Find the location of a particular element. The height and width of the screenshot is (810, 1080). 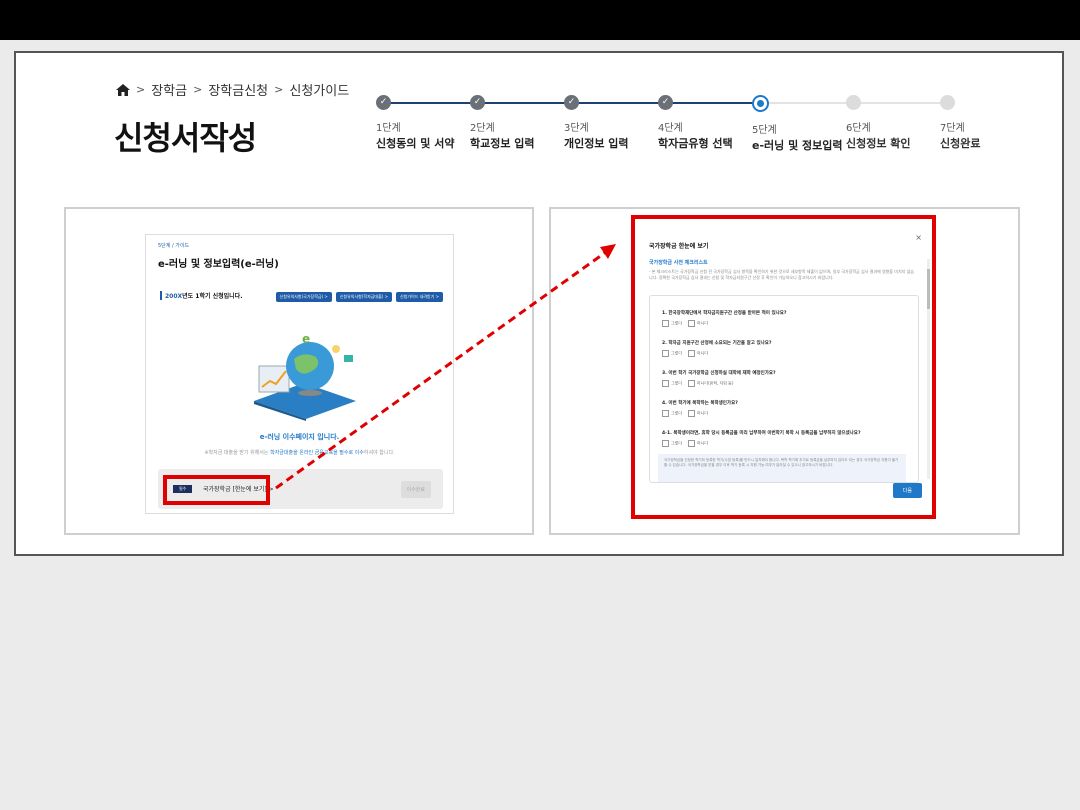

breadcrumb: > 장학금 > 장학금신청 > 신청가이드 is located at coordinates (232, 89).